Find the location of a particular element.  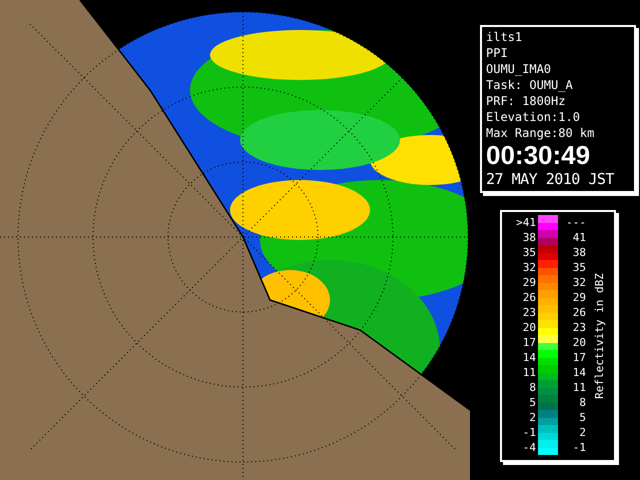

legend-high-label: 11 is located at coordinates (579, 387).